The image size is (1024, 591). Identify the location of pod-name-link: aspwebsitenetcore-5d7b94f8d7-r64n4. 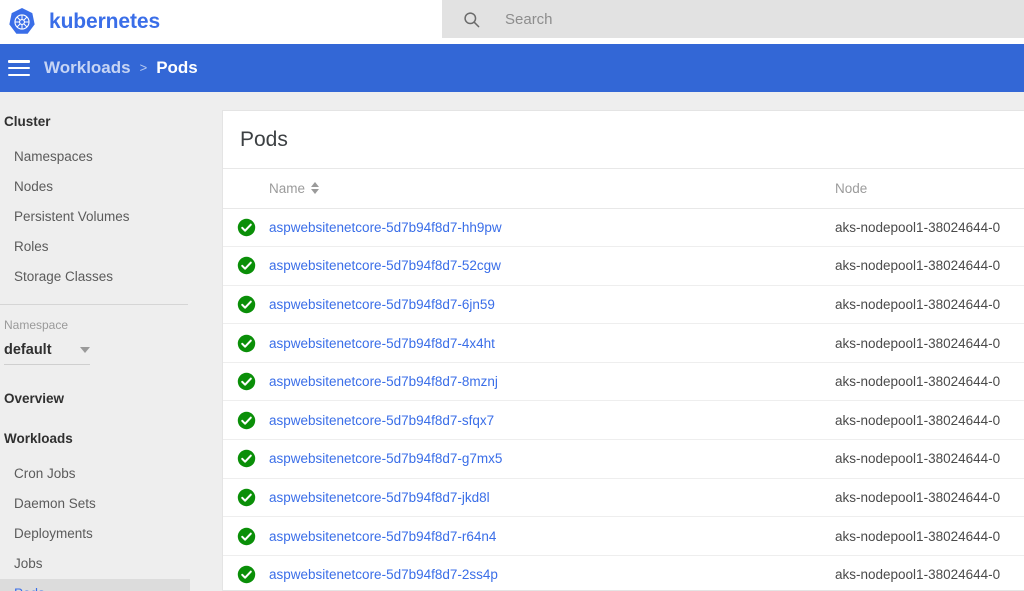
(382, 536).